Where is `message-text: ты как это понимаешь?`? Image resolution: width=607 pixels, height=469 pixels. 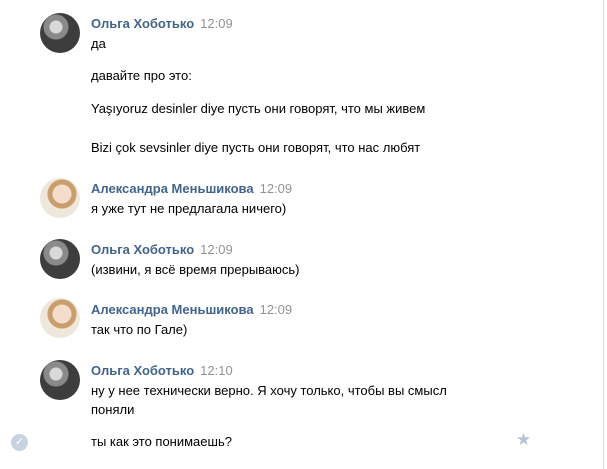
message-text: ты как это понимаешь? is located at coordinates (161, 441).